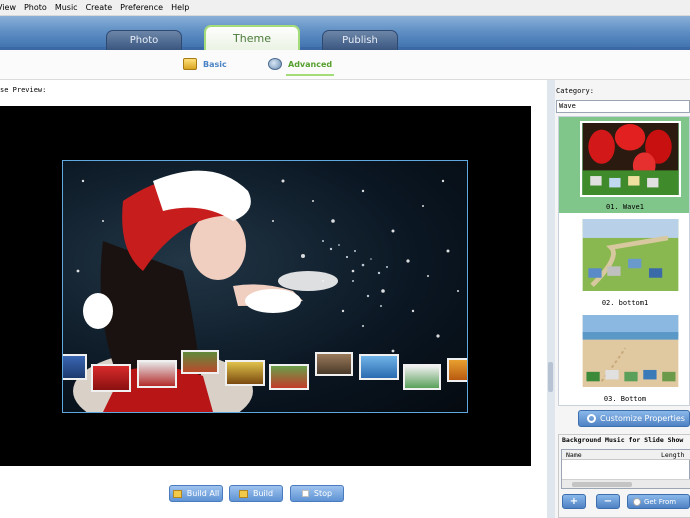 Image resolution: width=690 pixels, height=518 pixels. I want to click on tab-theme: Theme, so click(252, 37).